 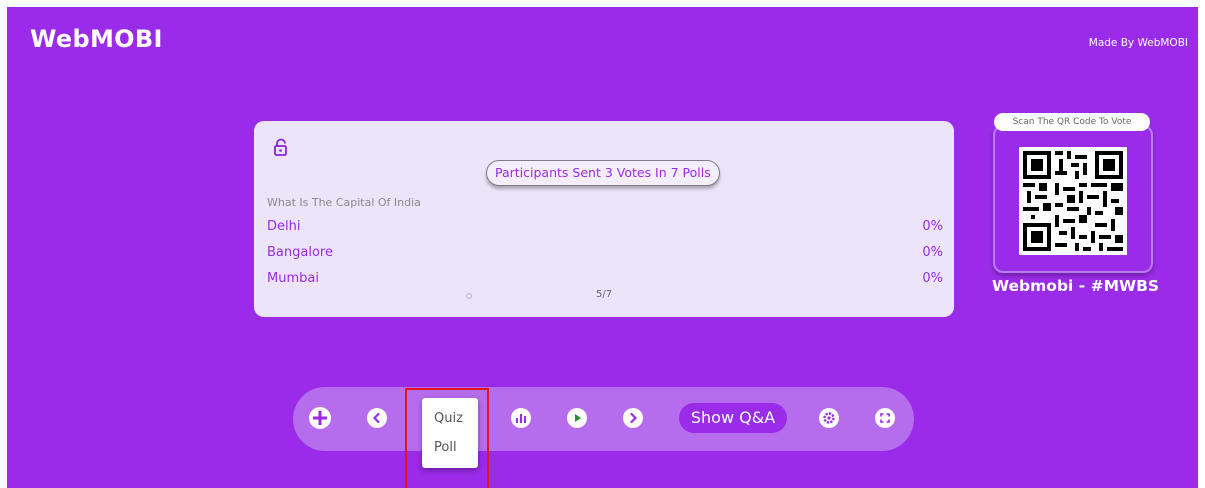 I want to click on qr-code-image, so click(x=1073, y=201).